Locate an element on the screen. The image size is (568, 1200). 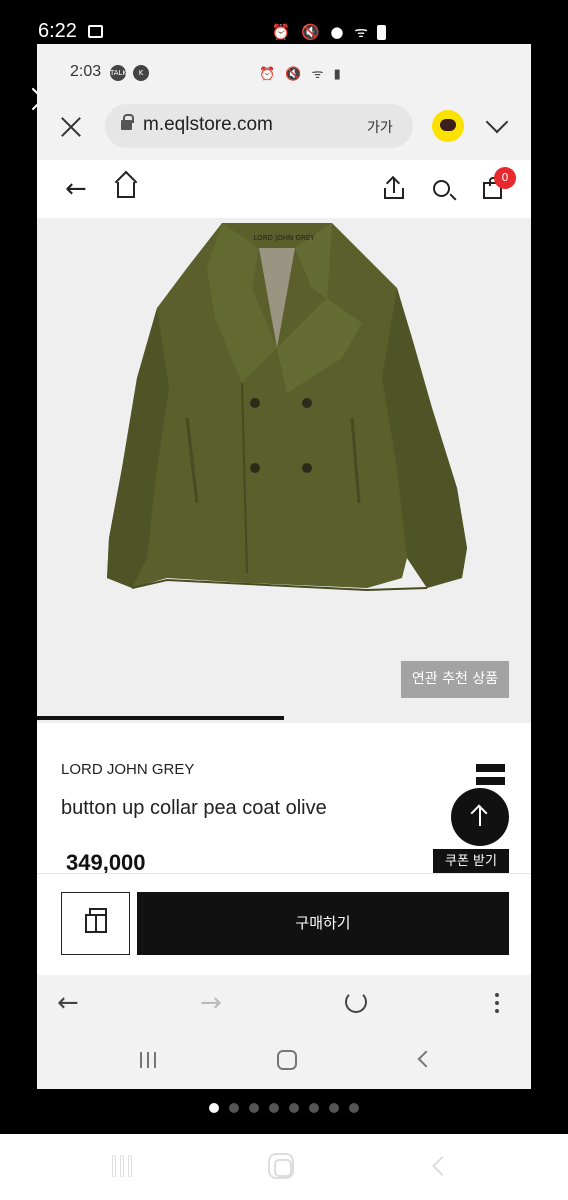
browser-url-bar: m.eqlstore.com 가가 is located at coordinates (284, 131).